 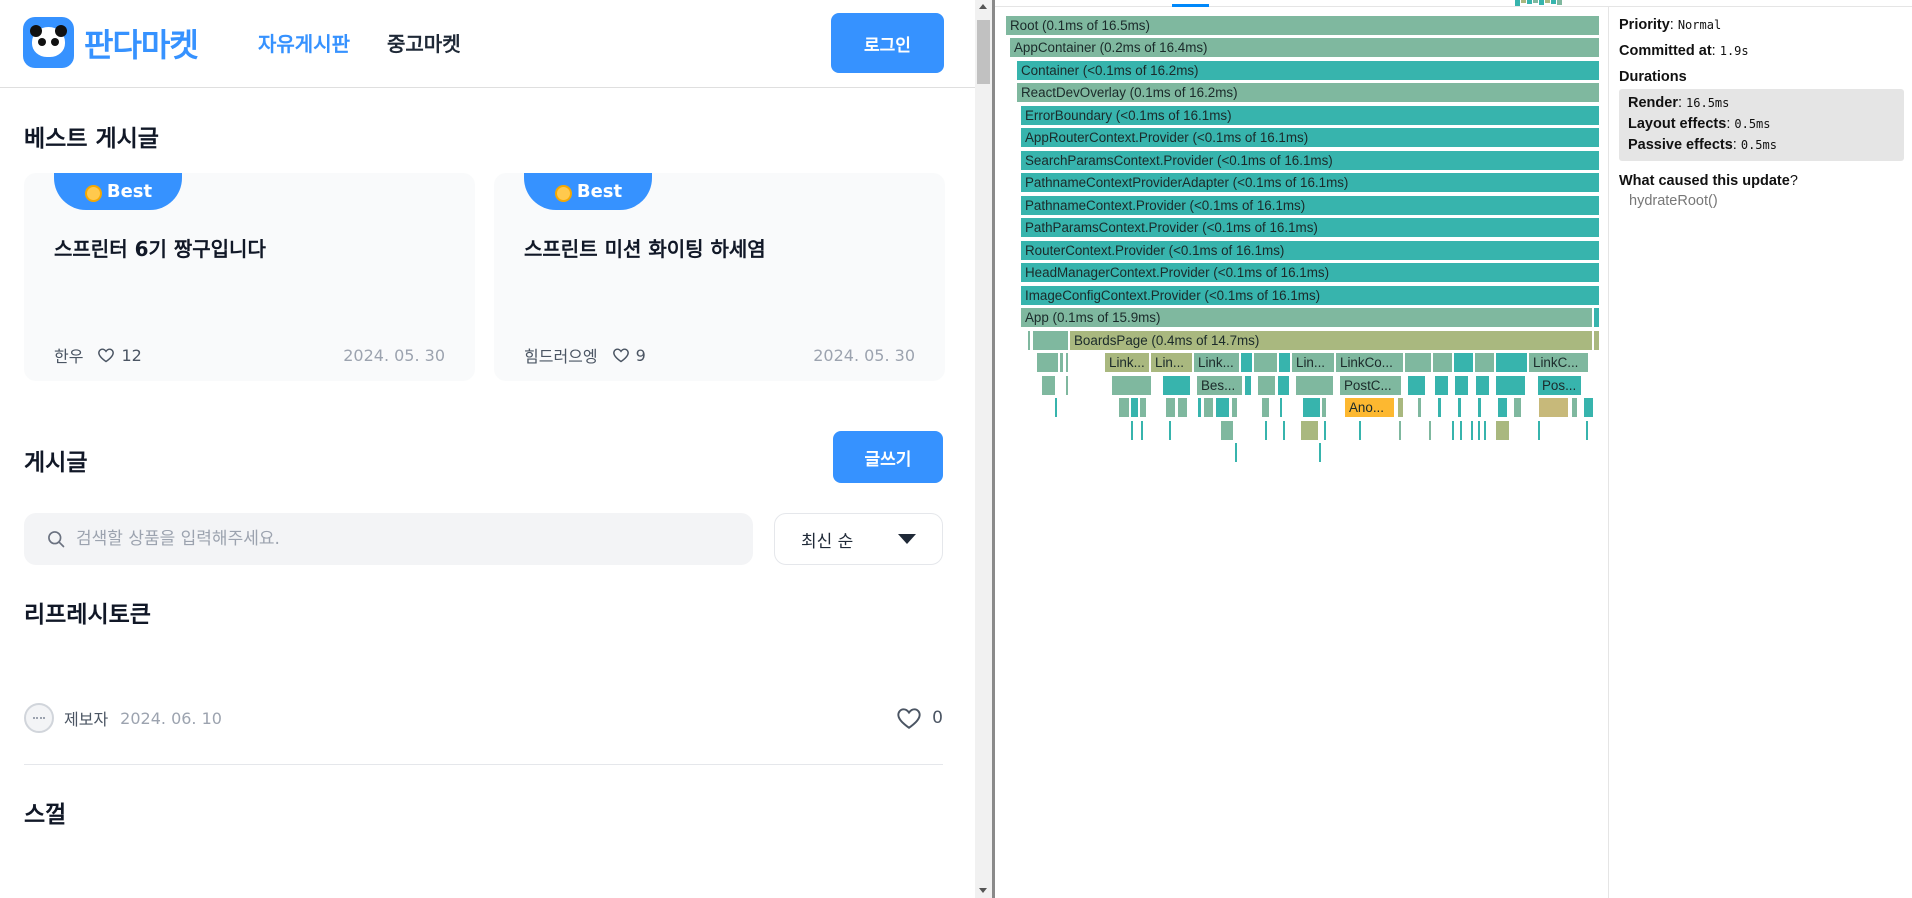 What do you see at coordinates (1305, 48) in the screenshot?
I see `flame-node-appcontainer: AppContainer (0.2ms of 16.4ms)` at bounding box center [1305, 48].